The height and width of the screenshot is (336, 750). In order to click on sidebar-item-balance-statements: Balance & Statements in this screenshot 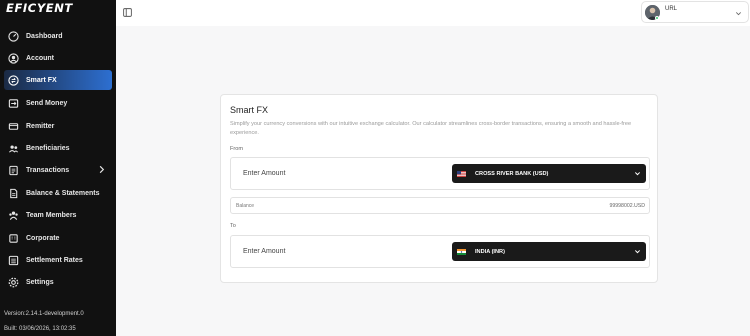, I will do `click(58, 193)`.